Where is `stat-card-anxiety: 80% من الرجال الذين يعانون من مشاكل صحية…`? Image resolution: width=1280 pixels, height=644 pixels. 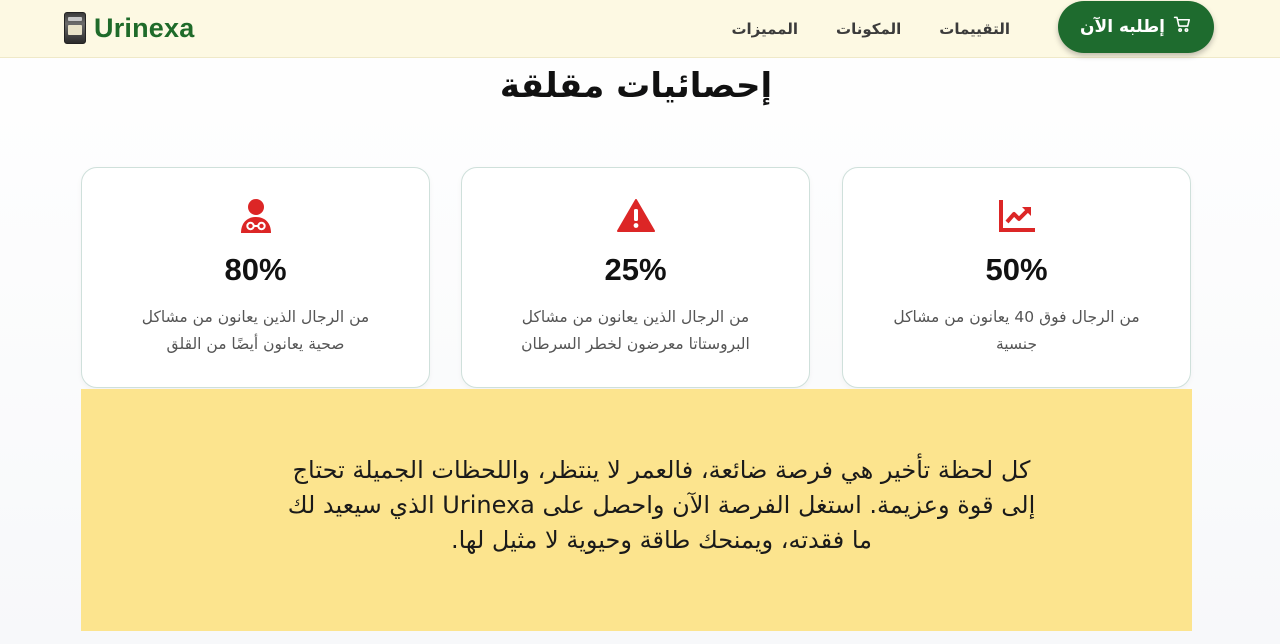 stat-card-anxiety: 80% من الرجال الذين يعانون من مشاكل صحية… is located at coordinates (255, 277).